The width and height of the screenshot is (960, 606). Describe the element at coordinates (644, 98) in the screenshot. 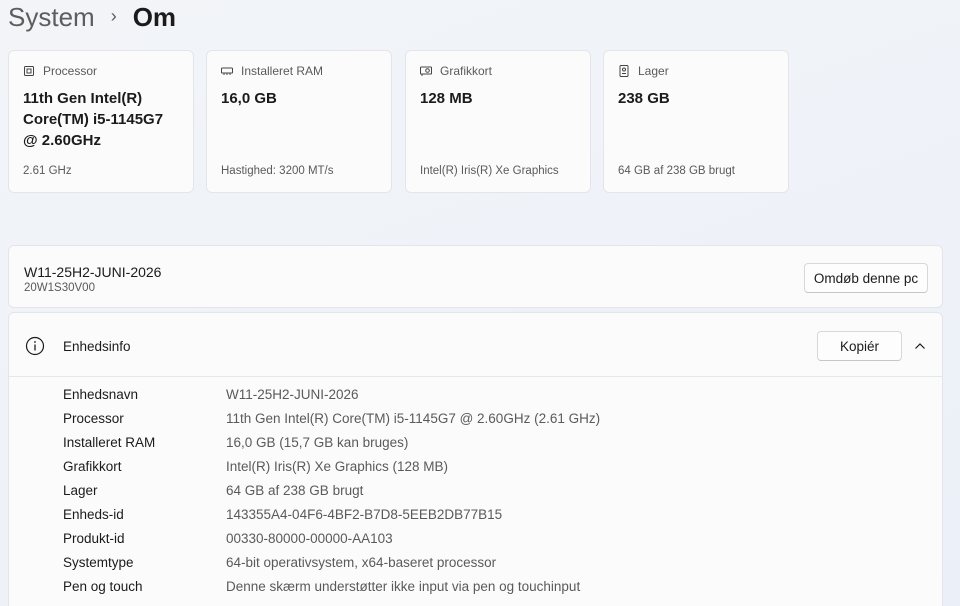

I see `storage-card-value: 238 GB` at that location.